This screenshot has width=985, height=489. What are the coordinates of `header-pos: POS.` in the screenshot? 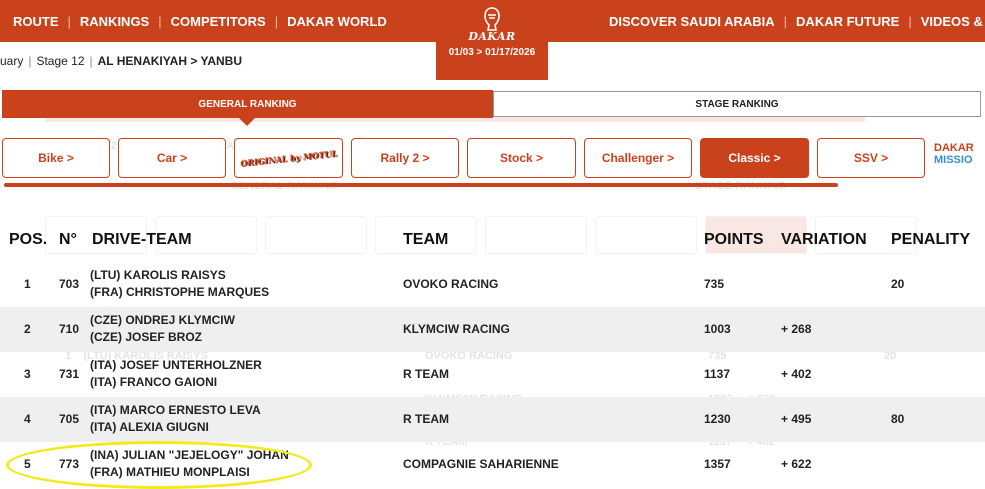 It's located at (28, 239).